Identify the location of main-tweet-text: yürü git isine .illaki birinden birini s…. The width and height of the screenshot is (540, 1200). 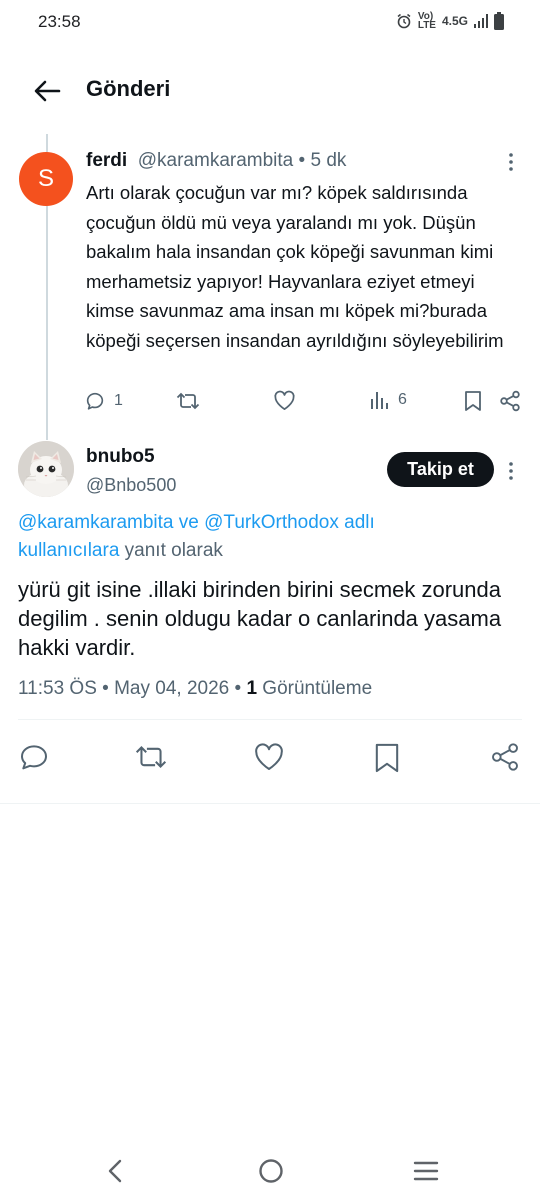
(260, 618).